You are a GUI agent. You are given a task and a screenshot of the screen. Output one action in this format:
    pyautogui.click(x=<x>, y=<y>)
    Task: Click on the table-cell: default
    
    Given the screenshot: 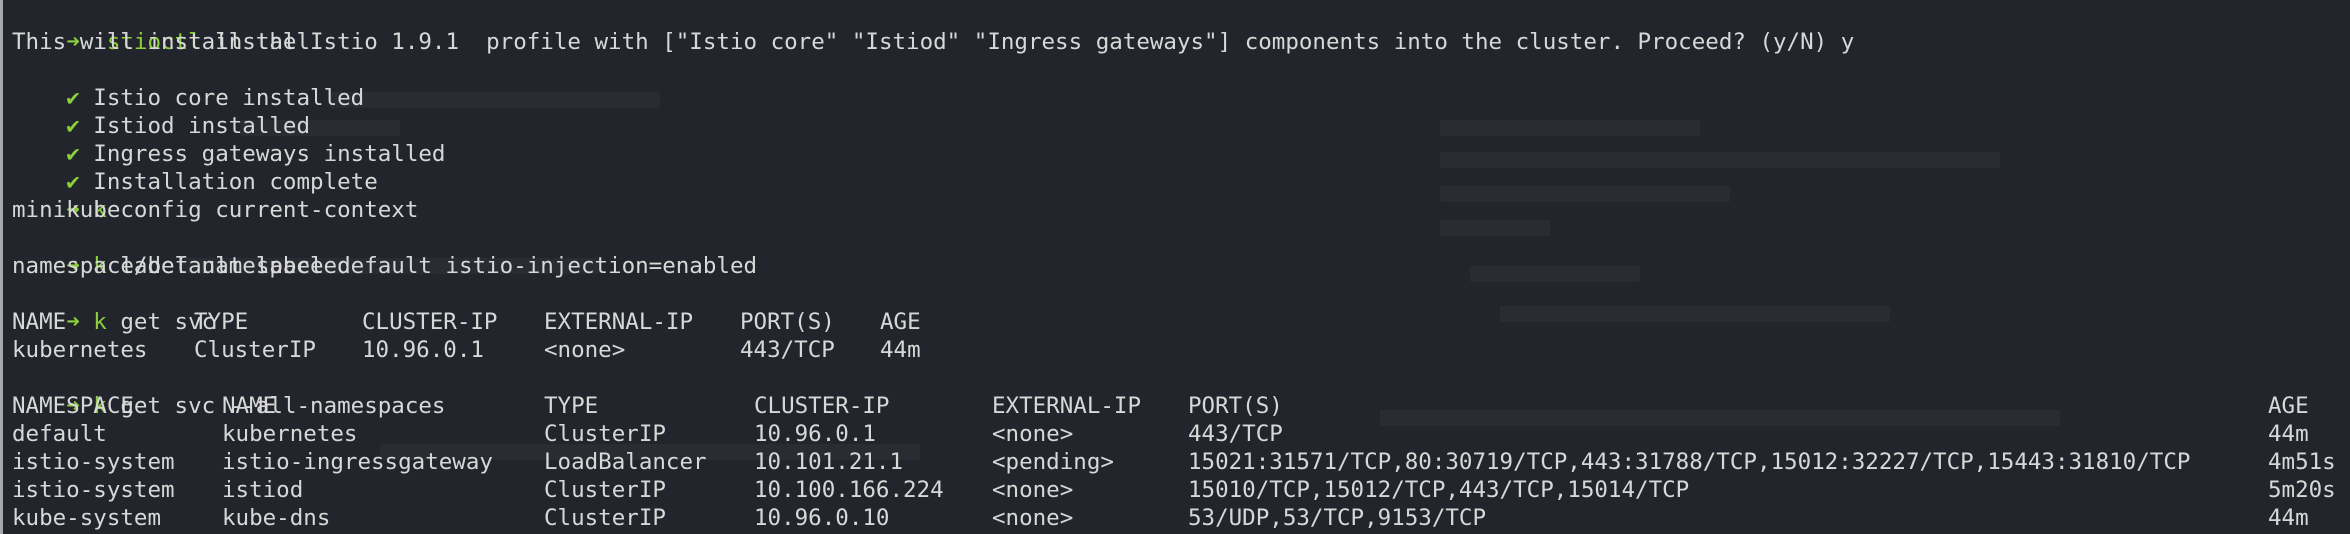 What is the action you would take?
    pyautogui.click(x=59, y=434)
    